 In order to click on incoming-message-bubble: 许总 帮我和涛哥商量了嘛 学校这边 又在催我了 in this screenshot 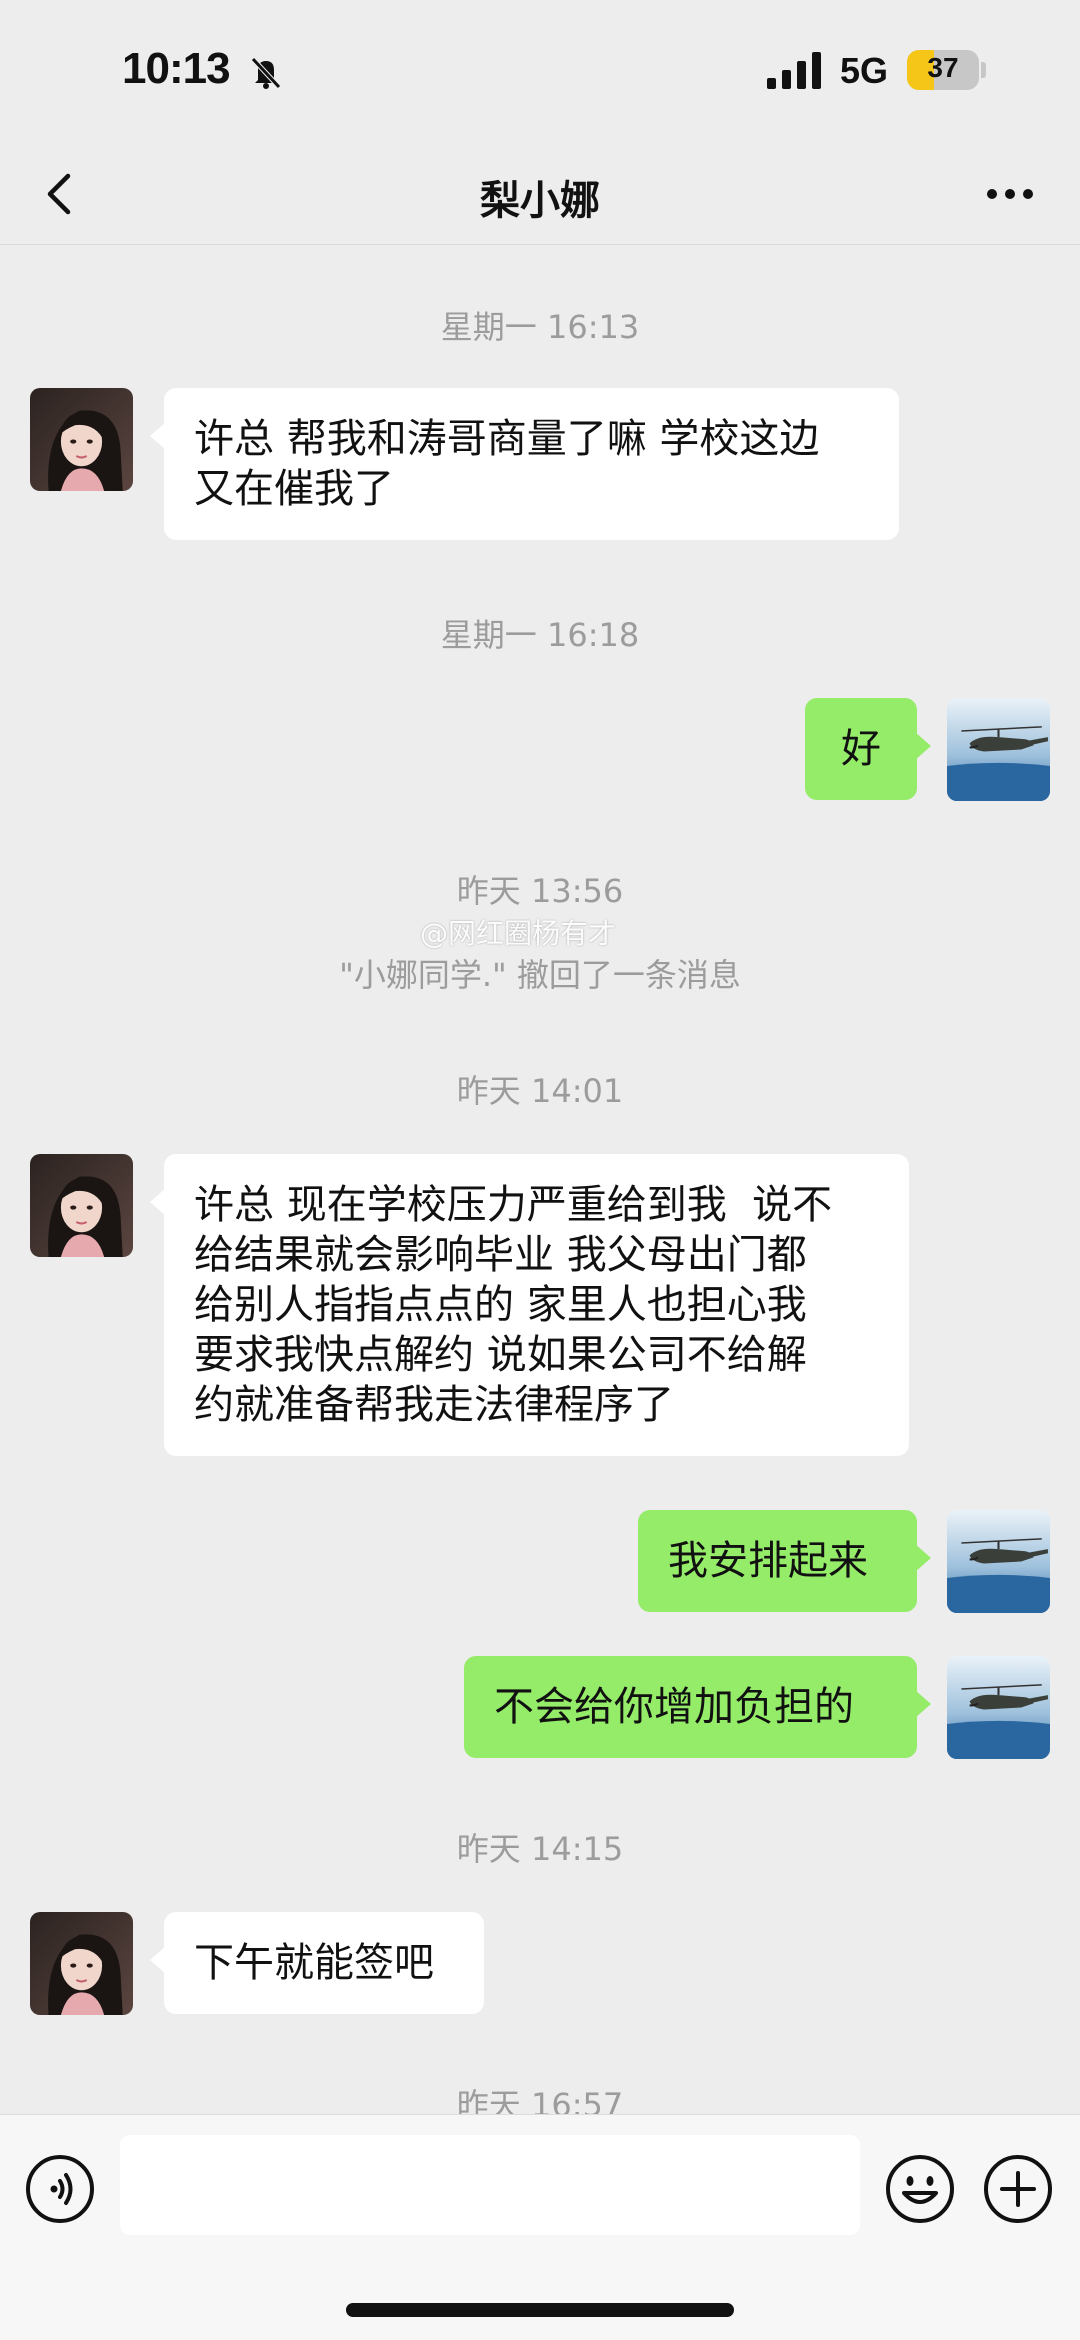, I will do `click(524, 464)`.